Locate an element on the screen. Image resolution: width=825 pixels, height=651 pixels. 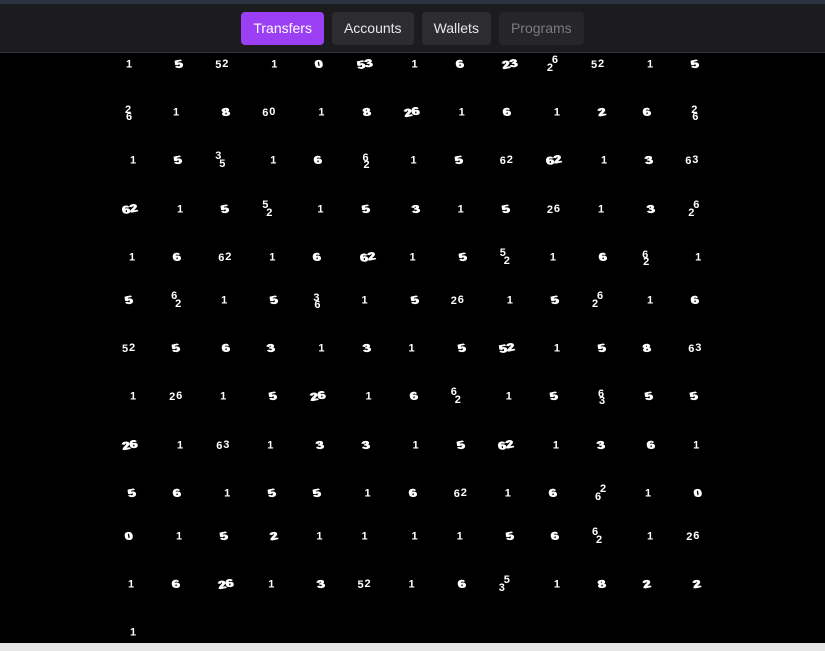
tab-wallets: Wallets is located at coordinates (456, 28).